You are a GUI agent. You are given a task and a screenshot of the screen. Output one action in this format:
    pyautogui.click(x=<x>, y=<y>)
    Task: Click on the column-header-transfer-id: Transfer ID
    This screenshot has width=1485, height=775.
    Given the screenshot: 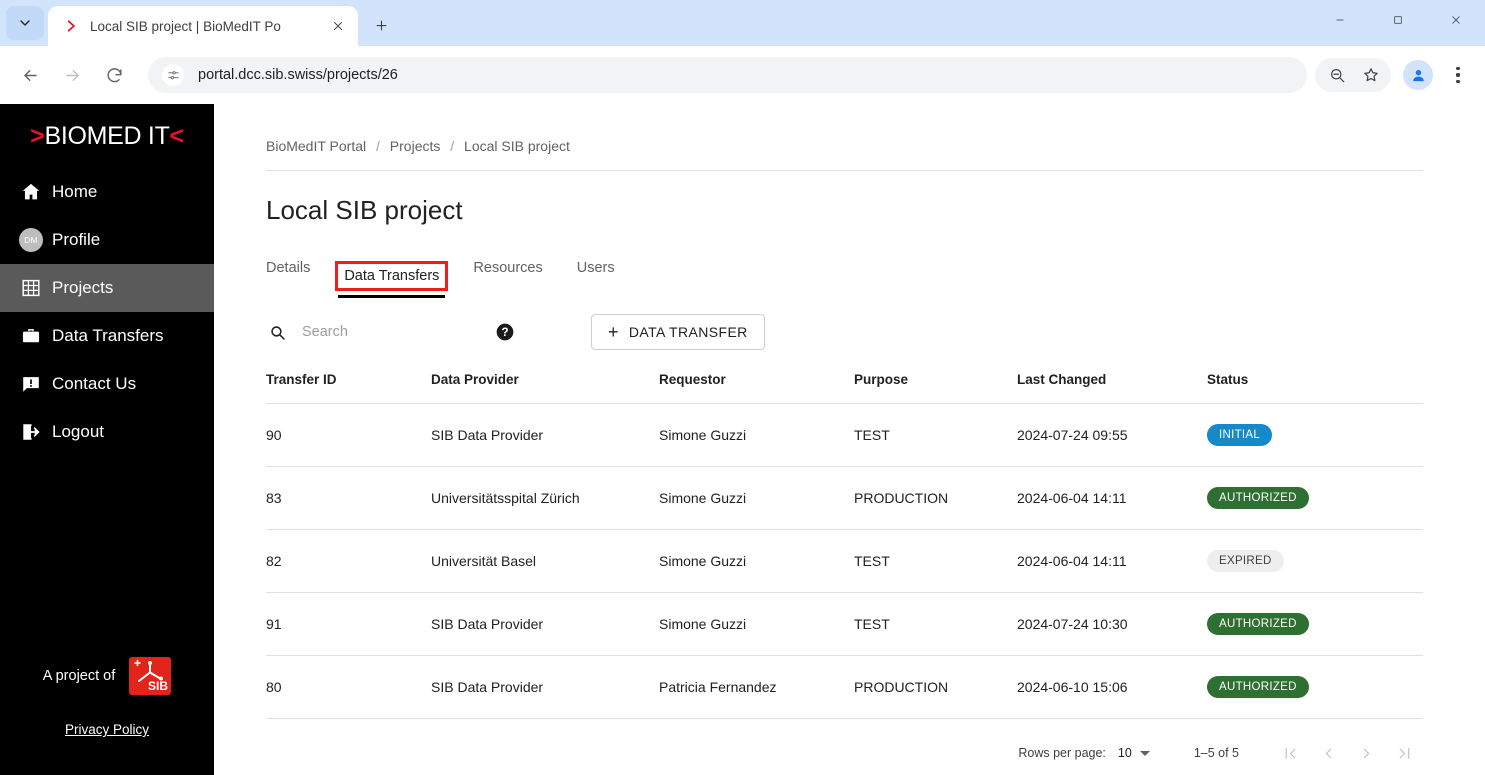 What is the action you would take?
    pyautogui.click(x=348, y=385)
    